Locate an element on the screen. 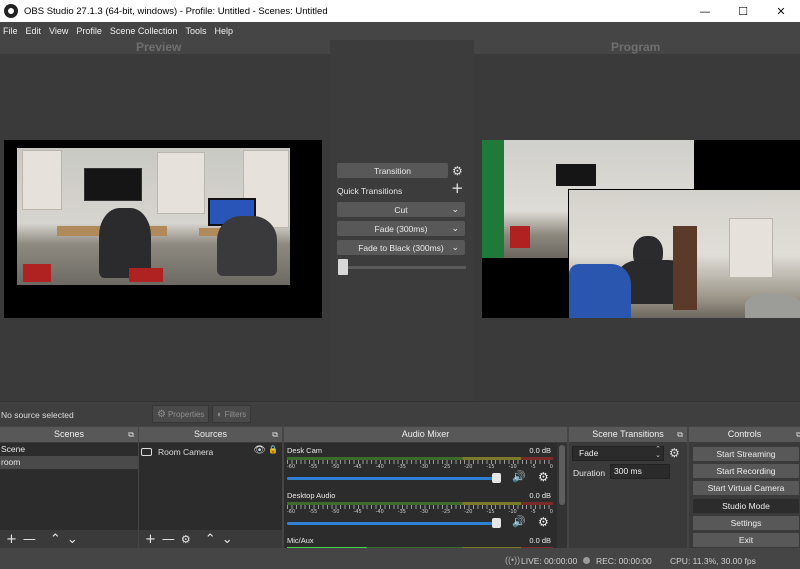  exit-button: Exit is located at coordinates (746, 540).